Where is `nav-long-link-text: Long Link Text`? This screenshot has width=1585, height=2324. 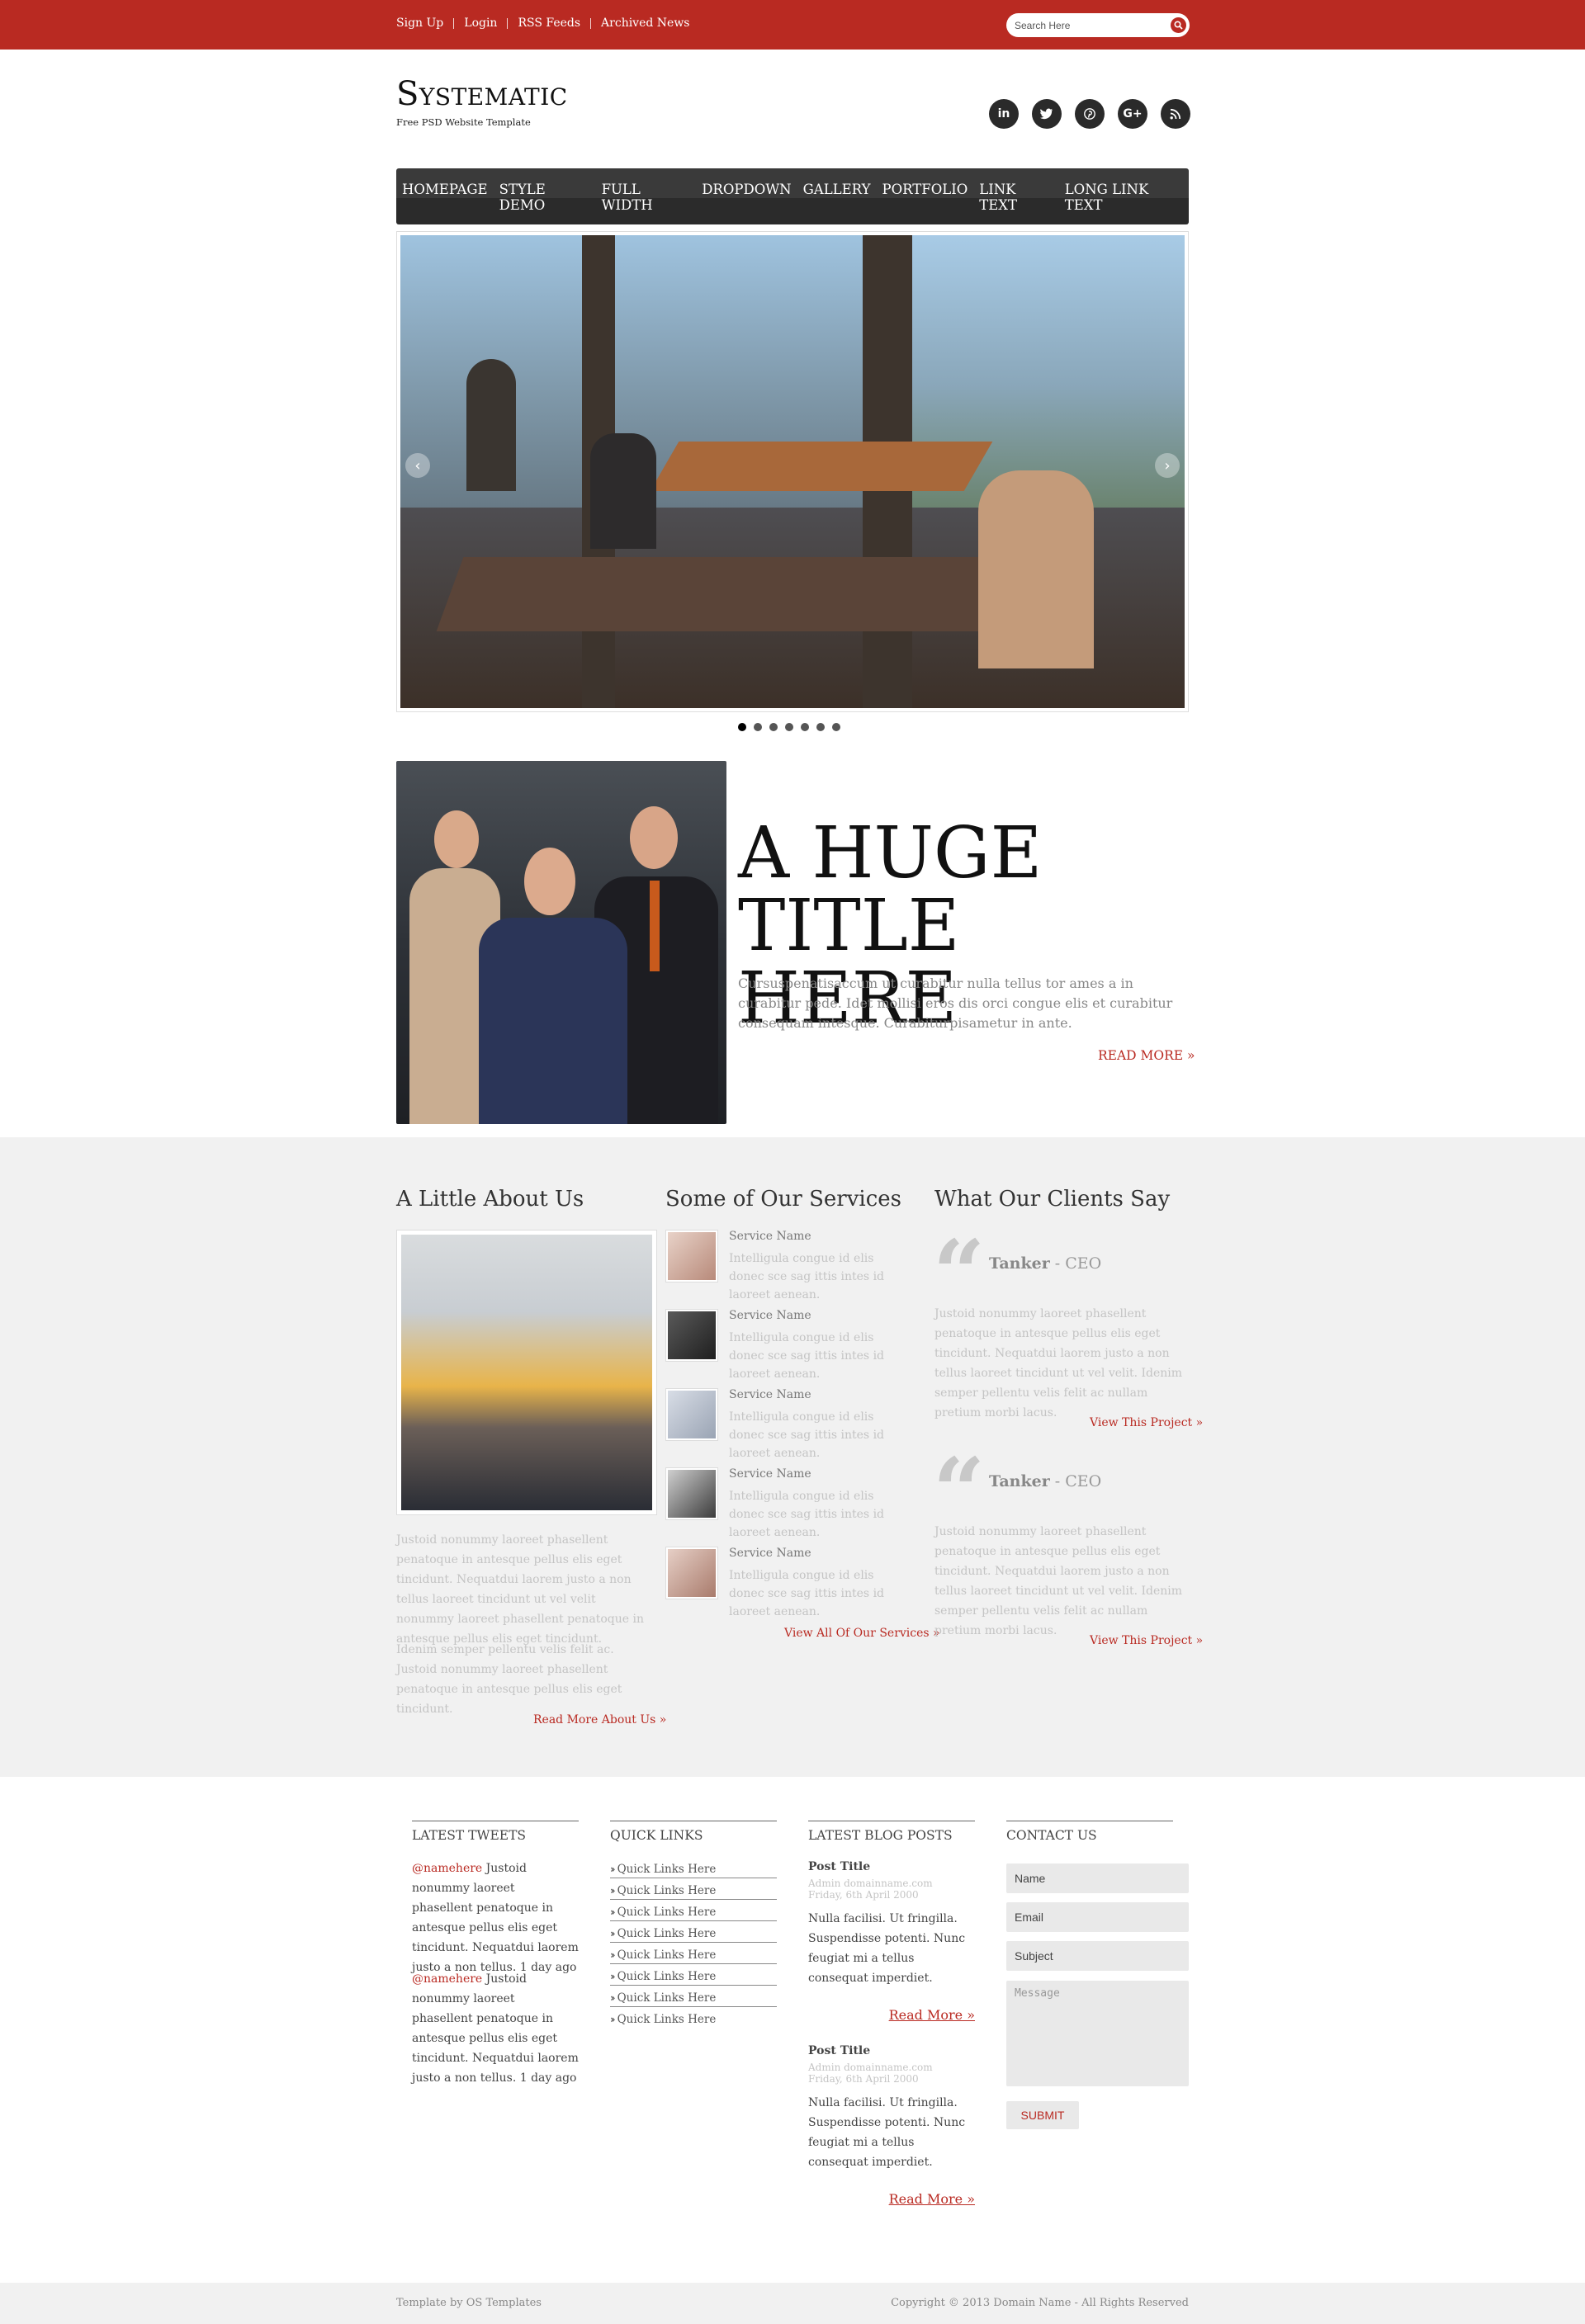
nav-long-link-text: Long Link Text is located at coordinates (1124, 197).